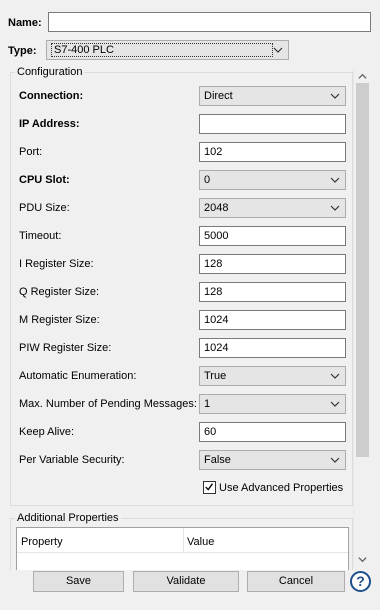 The image size is (380, 610). Describe the element at coordinates (108, 404) in the screenshot. I see `max-number-of-pending-messages-label: Max. Number of Pending Messages:` at that location.